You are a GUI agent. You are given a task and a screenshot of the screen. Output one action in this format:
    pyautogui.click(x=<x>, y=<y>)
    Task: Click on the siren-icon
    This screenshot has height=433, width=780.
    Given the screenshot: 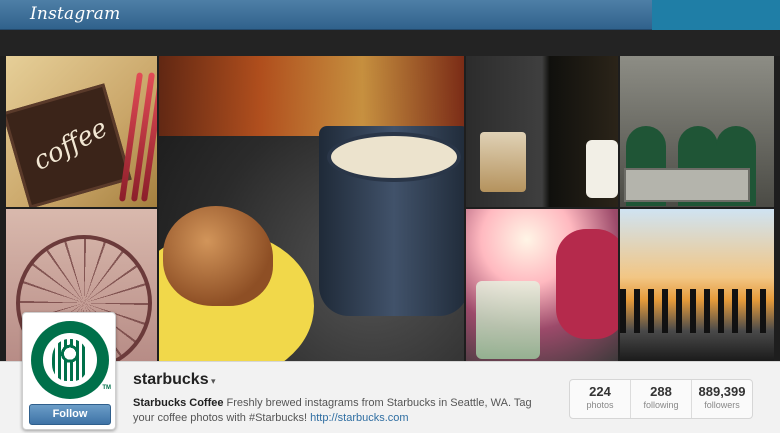 What is the action you would take?
    pyautogui.click(x=70, y=360)
    